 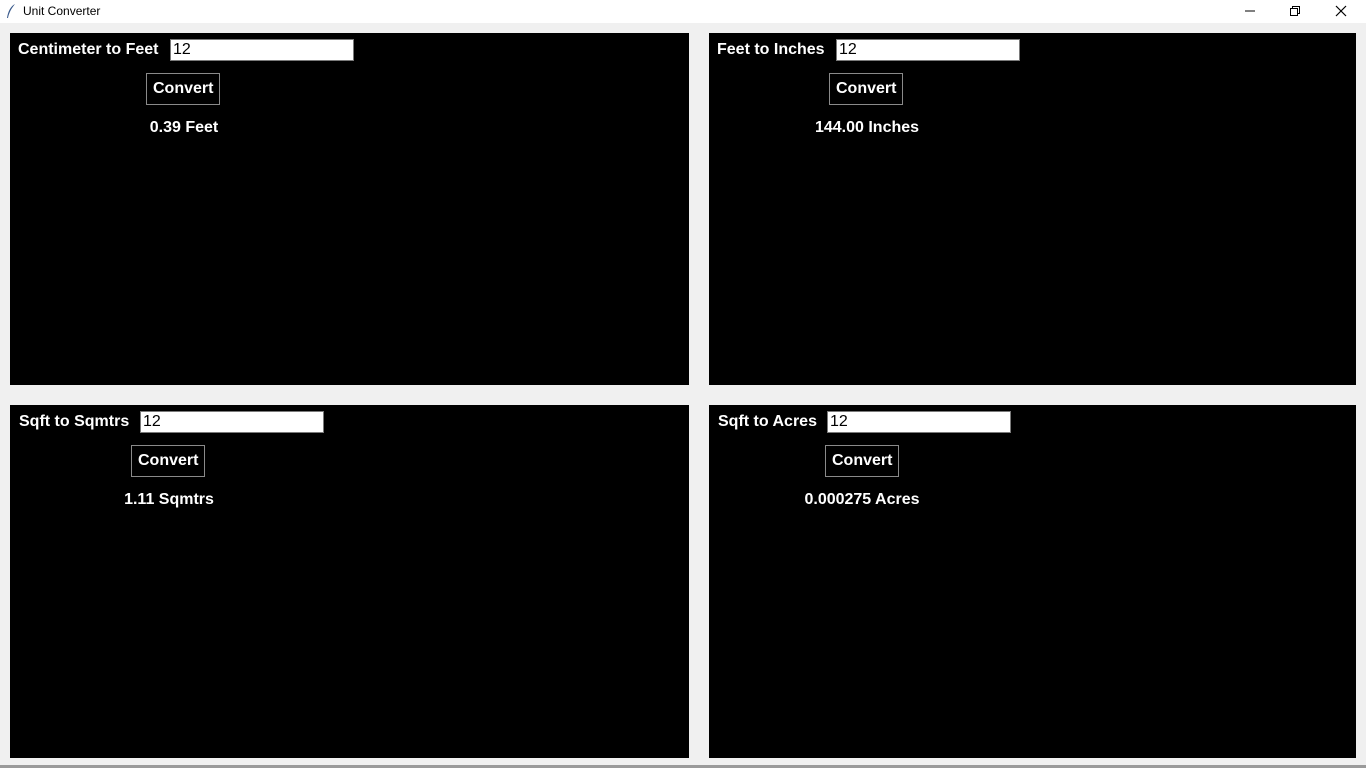 What do you see at coordinates (62, 11) in the screenshot?
I see `window-title: Unit Converter` at bounding box center [62, 11].